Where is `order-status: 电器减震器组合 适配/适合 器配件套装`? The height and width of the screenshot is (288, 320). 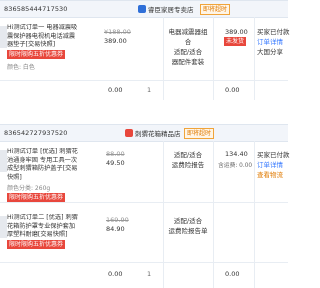 order-status: 电器减震器组合 适配/适合 器配件套装 is located at coordinates (188, 47).